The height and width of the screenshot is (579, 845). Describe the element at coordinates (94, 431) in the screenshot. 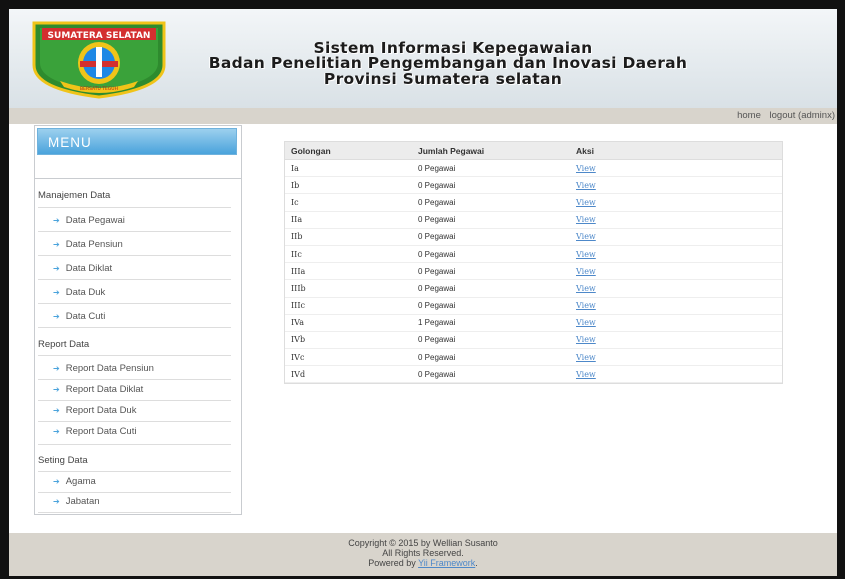

I see `sidebar-item-report-data-cuti: ➔ Report Data Cuti` at that location.